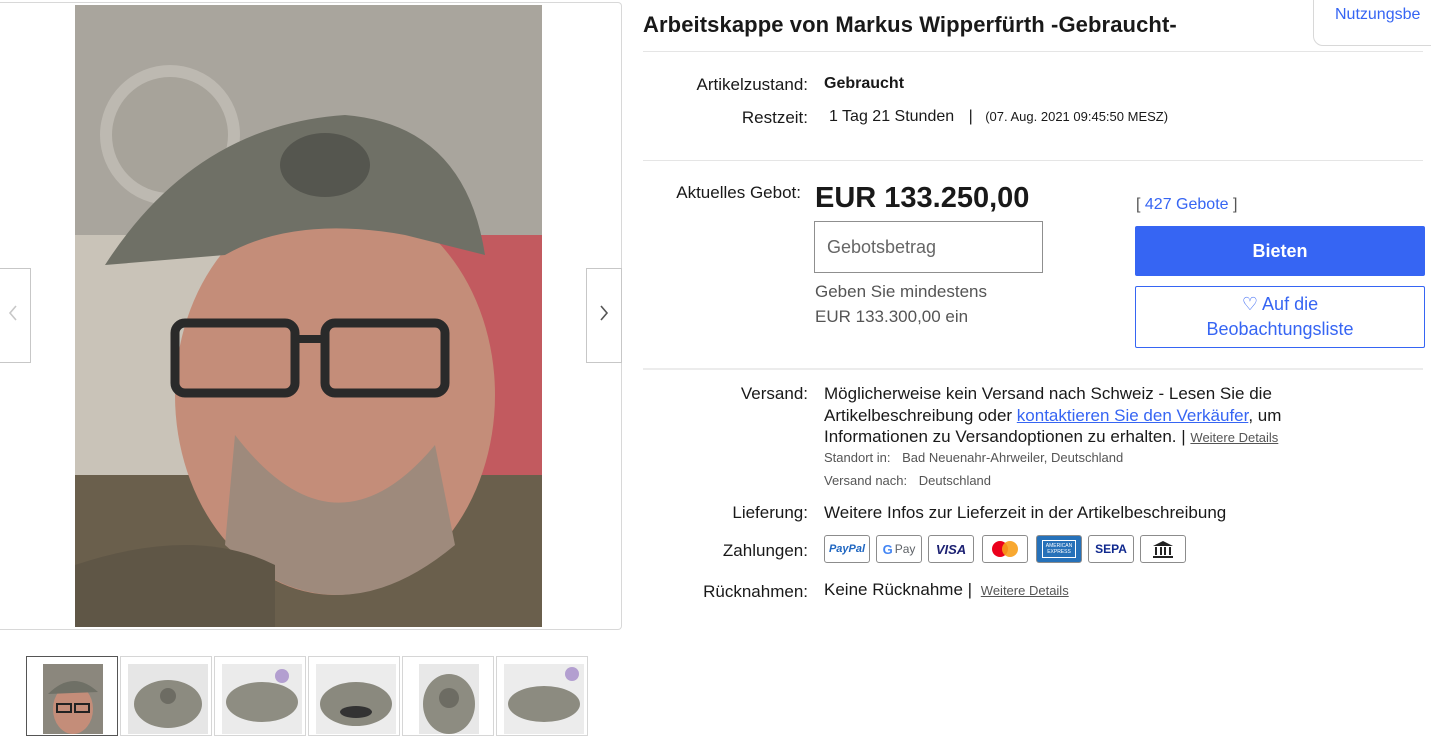  I want to click on google-pay-g: G, so click(887, 549).